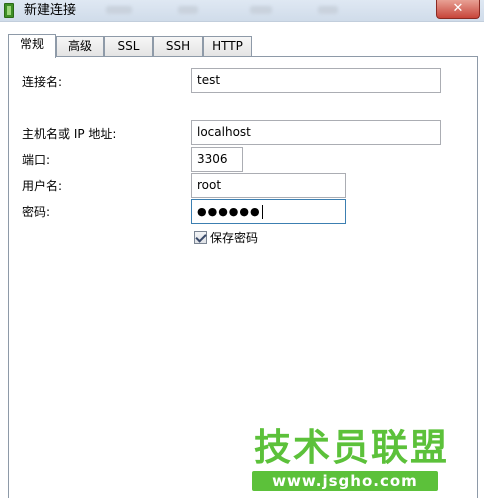  Describe the element at coordinates (42, 82) in the screenshot. I see `connection-name-label: 连接名:` at that location.